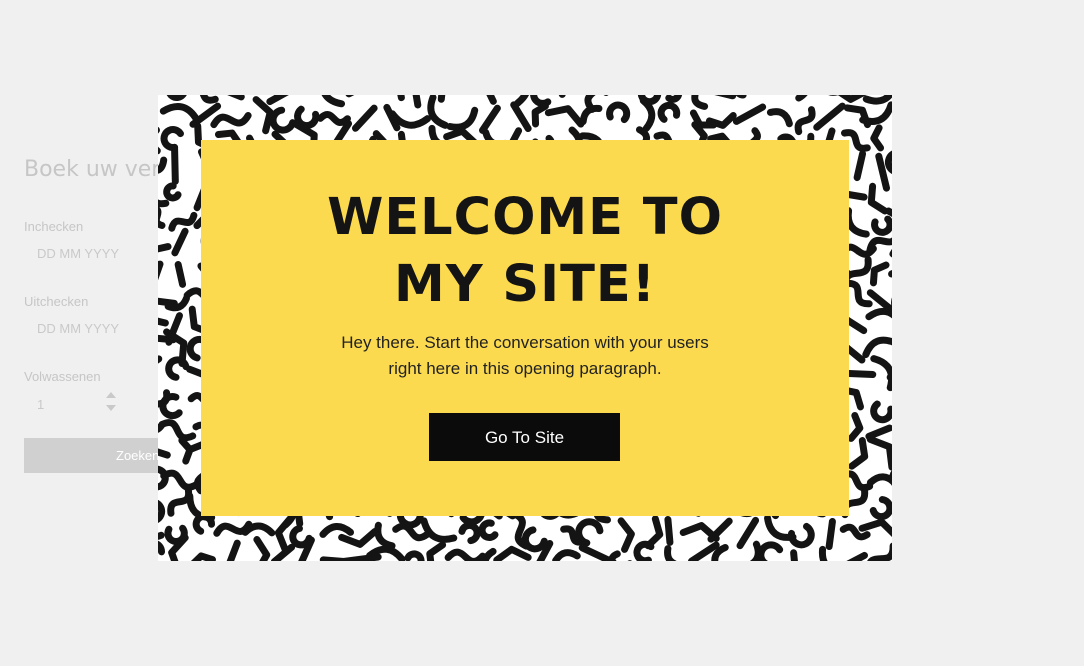  What do you see at coordinates (524, 437) in the screenshot?
I see `go-to-site-button: Go To Site` at bounding box center [524, 437].